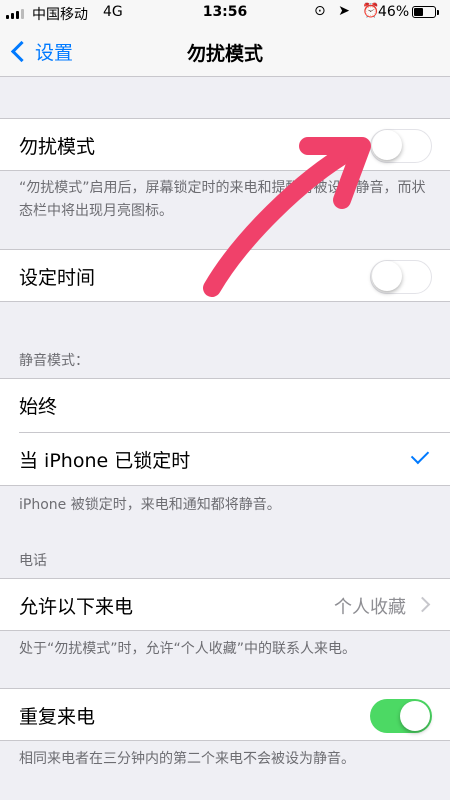 The height and width of the screenshot is (800, 450). I want to click on allow-calls-row: 允许以下来电 个人收藏, so click(225, 604).